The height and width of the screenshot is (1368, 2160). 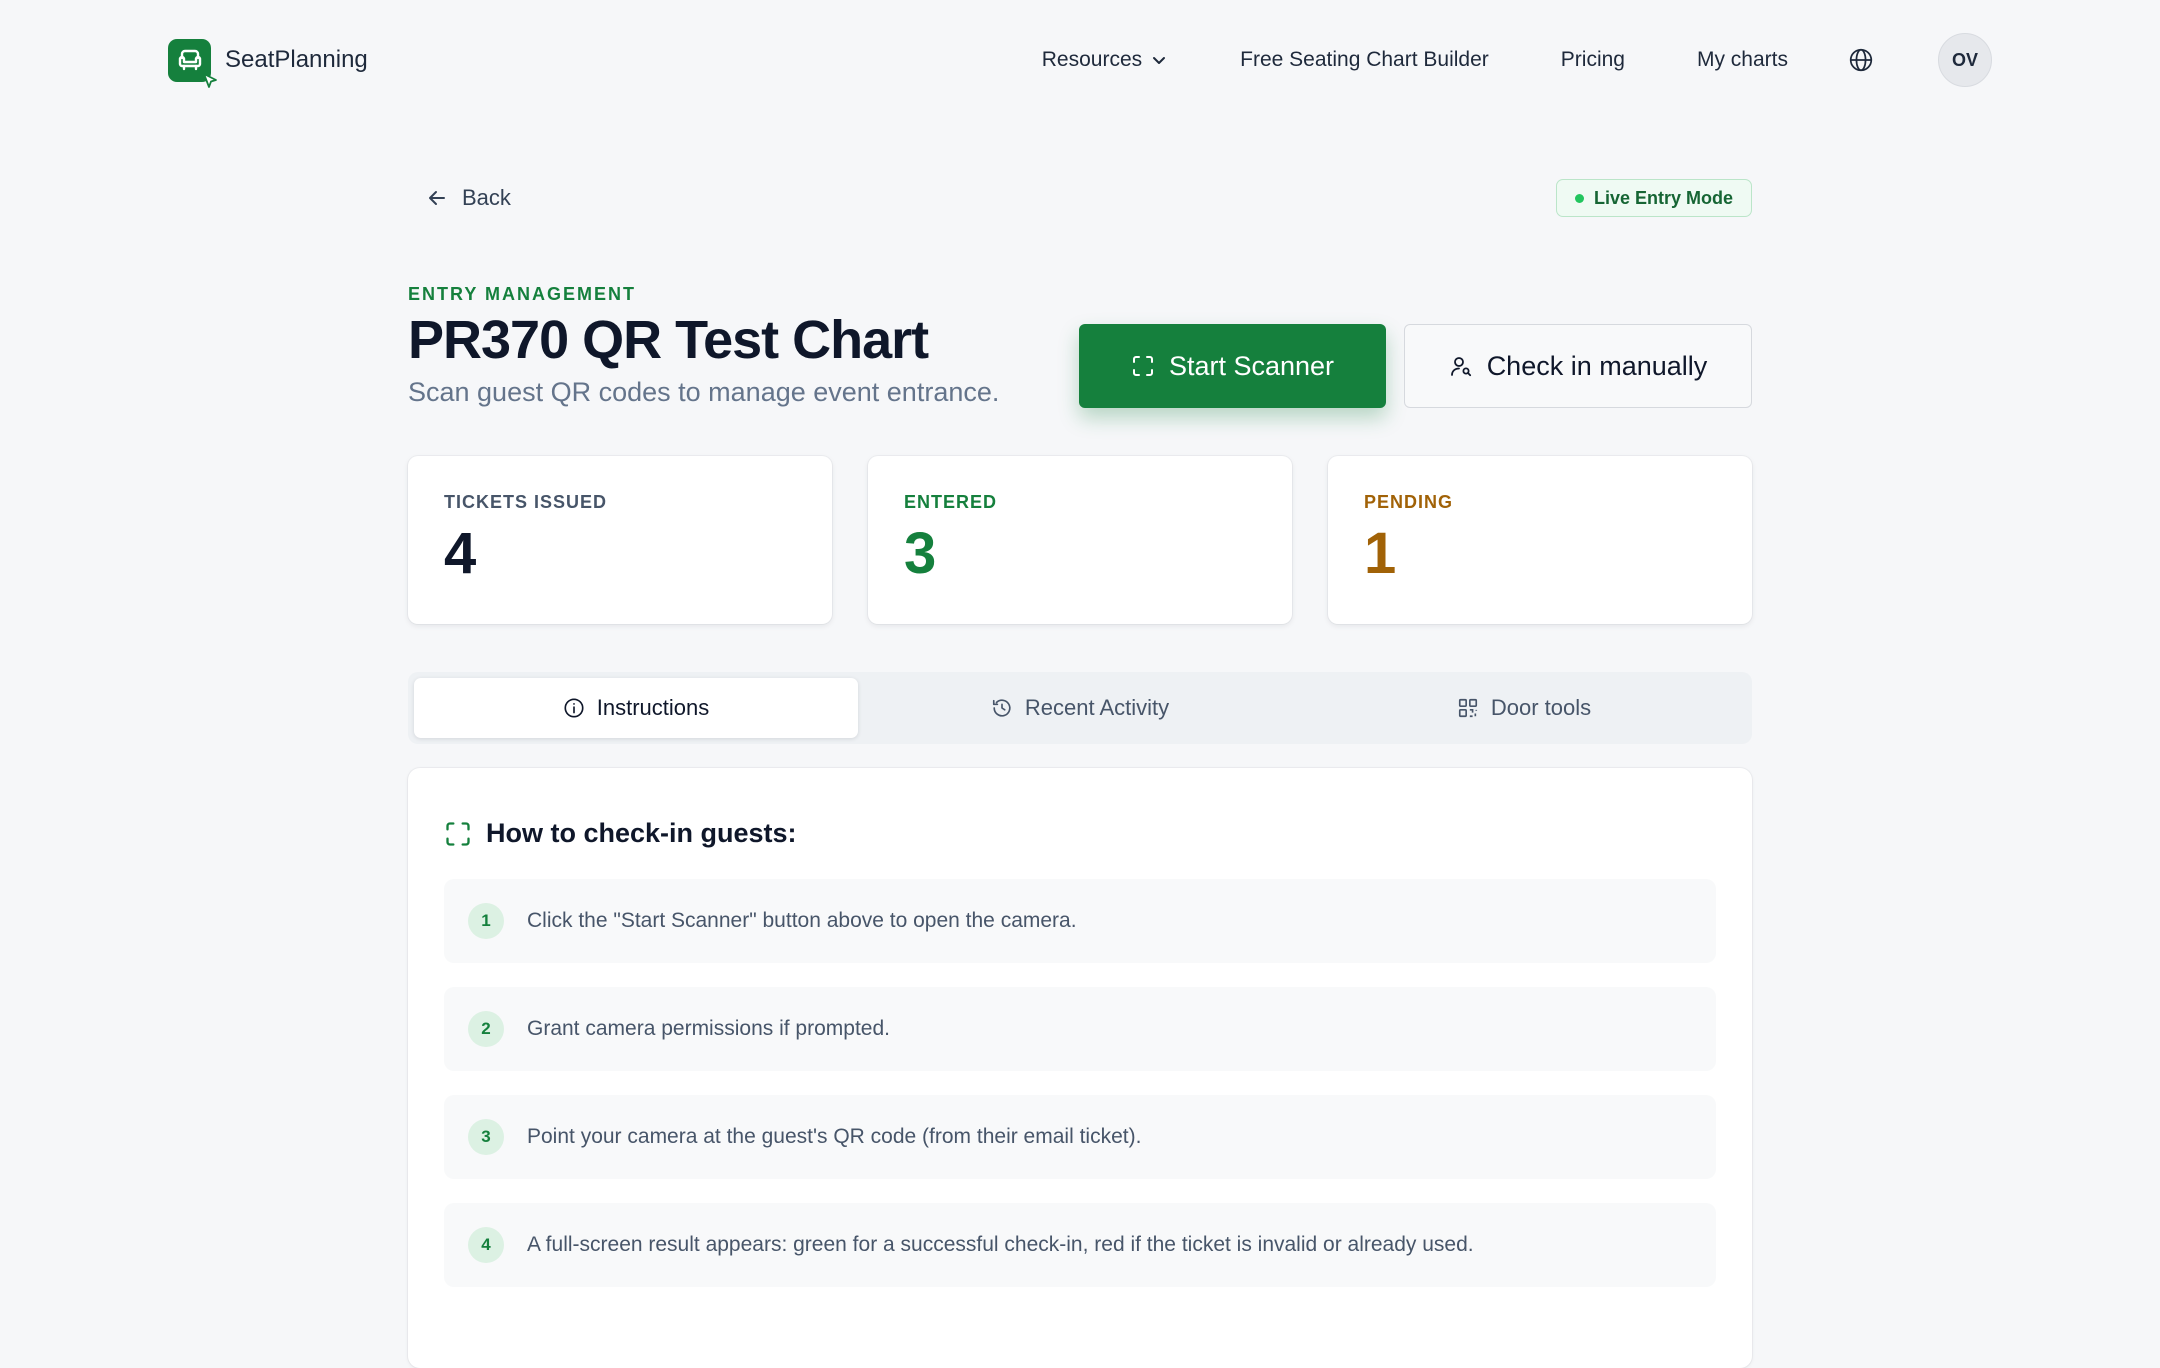 I want to click on tab-instructions: Instructions, so click(x=636, y=708).